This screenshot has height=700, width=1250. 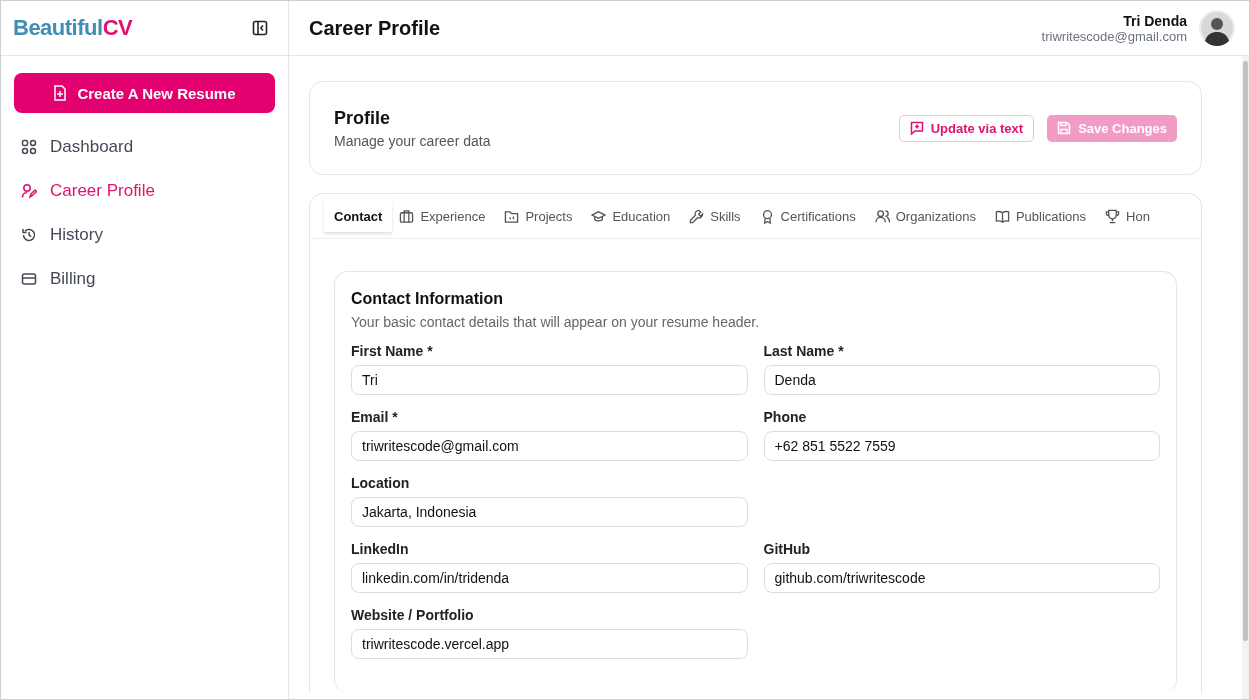 I want to click on sidebar-item: Dashboard, so click(x=144, y=147).